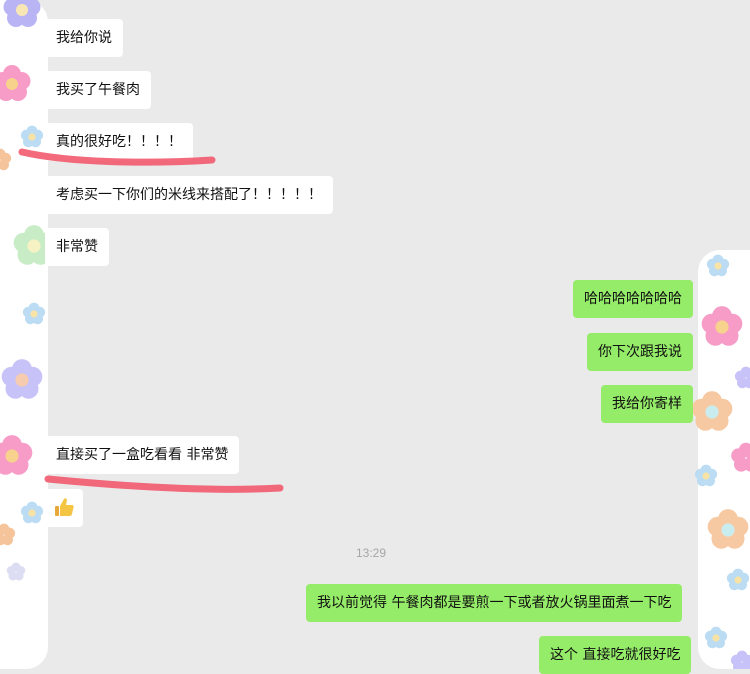 This screenshot has height=674, width=750. I want to click on message-text: 考虑买一下你们的米线来搭配了！！！！！, so click(189, 195).